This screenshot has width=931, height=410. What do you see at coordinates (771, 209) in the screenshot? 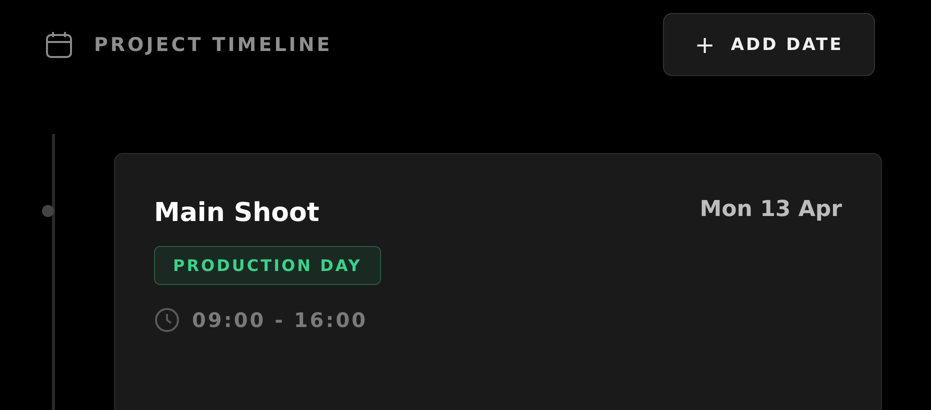
I see `event-date: Mon 13 Apr` at bounding box center [771, 209].